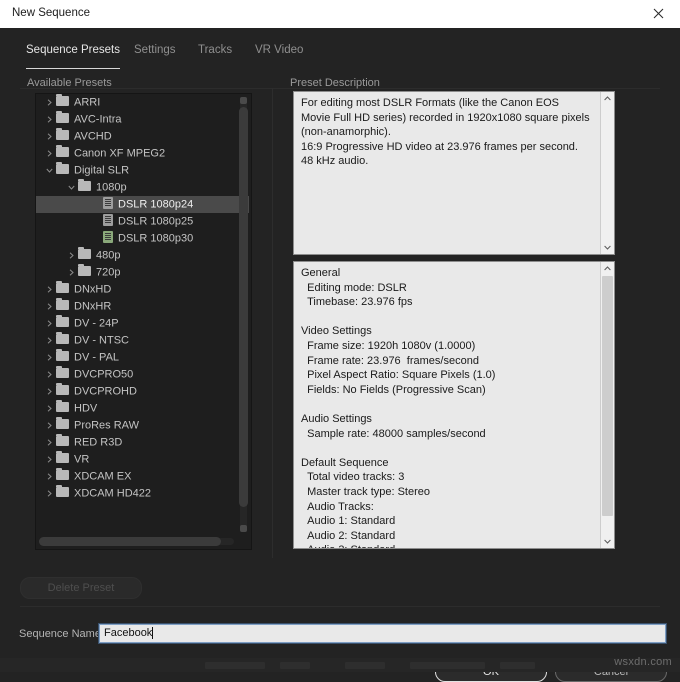 The height and width of the screenshot is (682, 680). Describe the element at coordinates (93, 289) in the screenshot. I see `tree-row-label: DNxHD` at that location.